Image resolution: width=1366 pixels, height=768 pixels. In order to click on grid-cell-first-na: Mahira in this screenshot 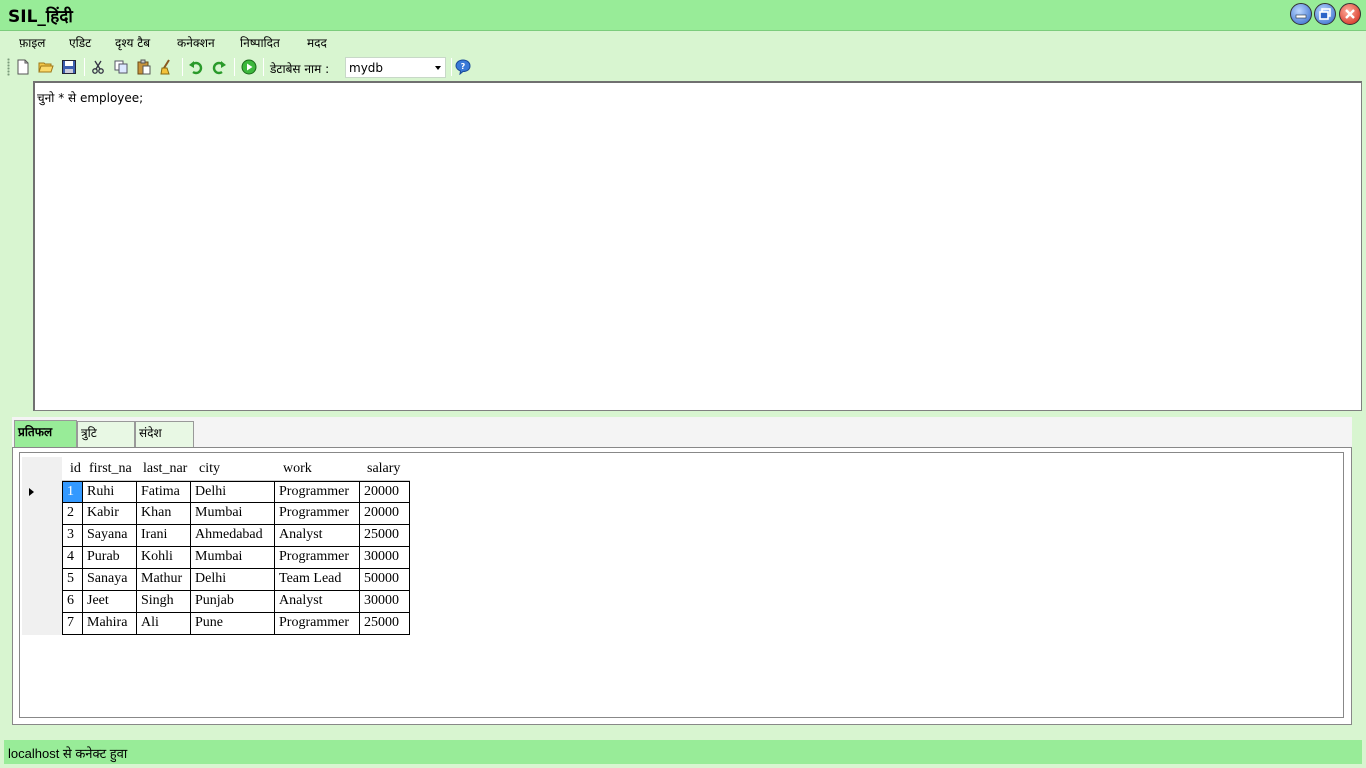, I will do `click(110, 624)`.